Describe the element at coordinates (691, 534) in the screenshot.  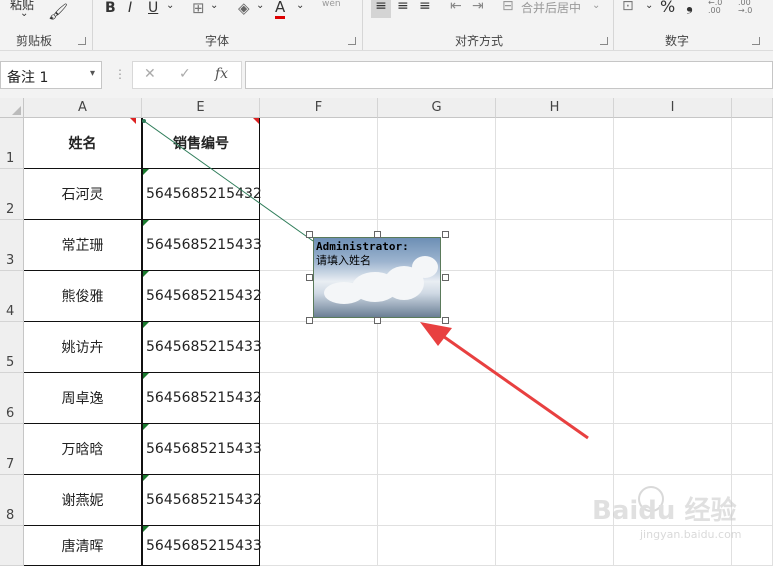
I see `watermark-url: jingyan.baidu.com` at that location.